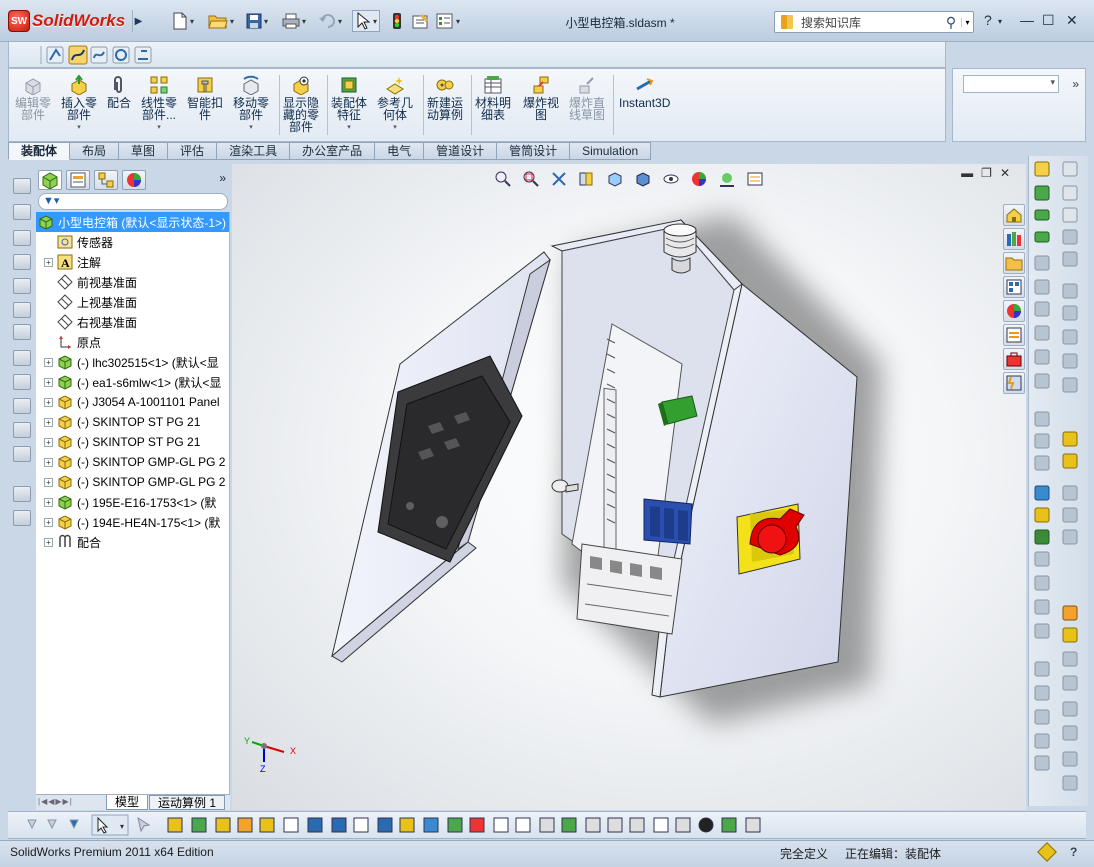 This screenshot has height=867, width=1094. Describe the element at coordinates (1014, 311) in the screenshot. I see `appearances-tab` at that location.